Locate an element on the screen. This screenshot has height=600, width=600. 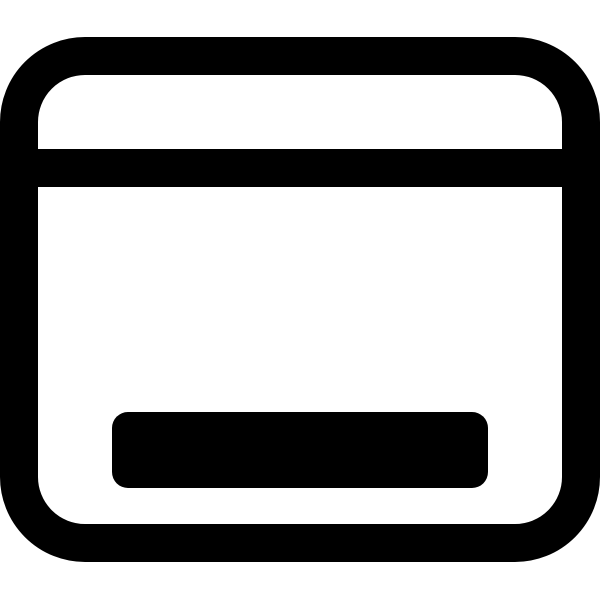
bottom-bar is located at coordinates (300, 450).